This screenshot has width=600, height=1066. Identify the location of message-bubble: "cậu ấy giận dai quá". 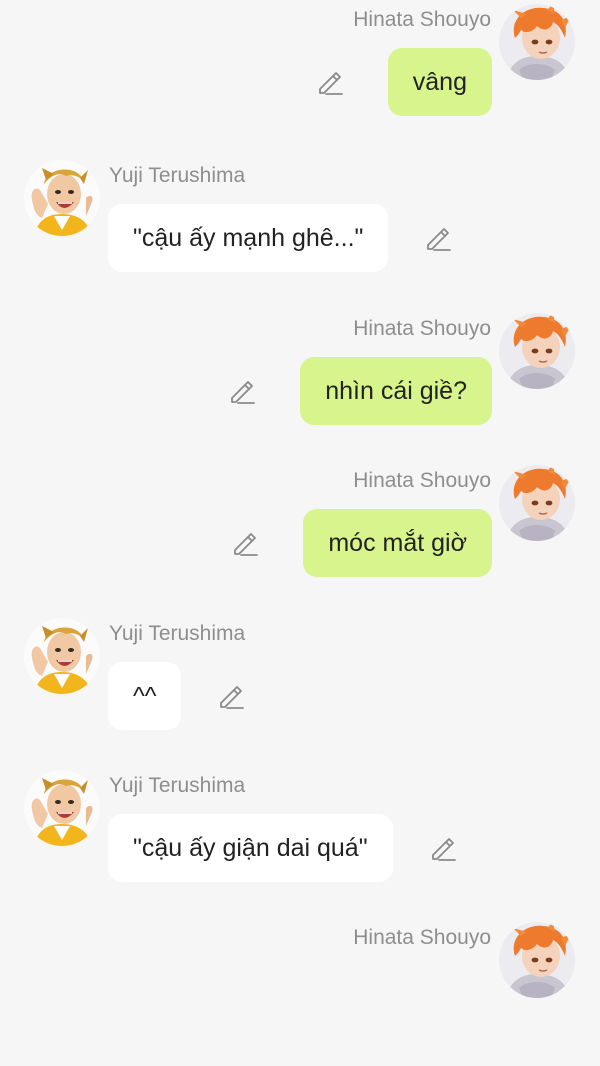
(250, 848).